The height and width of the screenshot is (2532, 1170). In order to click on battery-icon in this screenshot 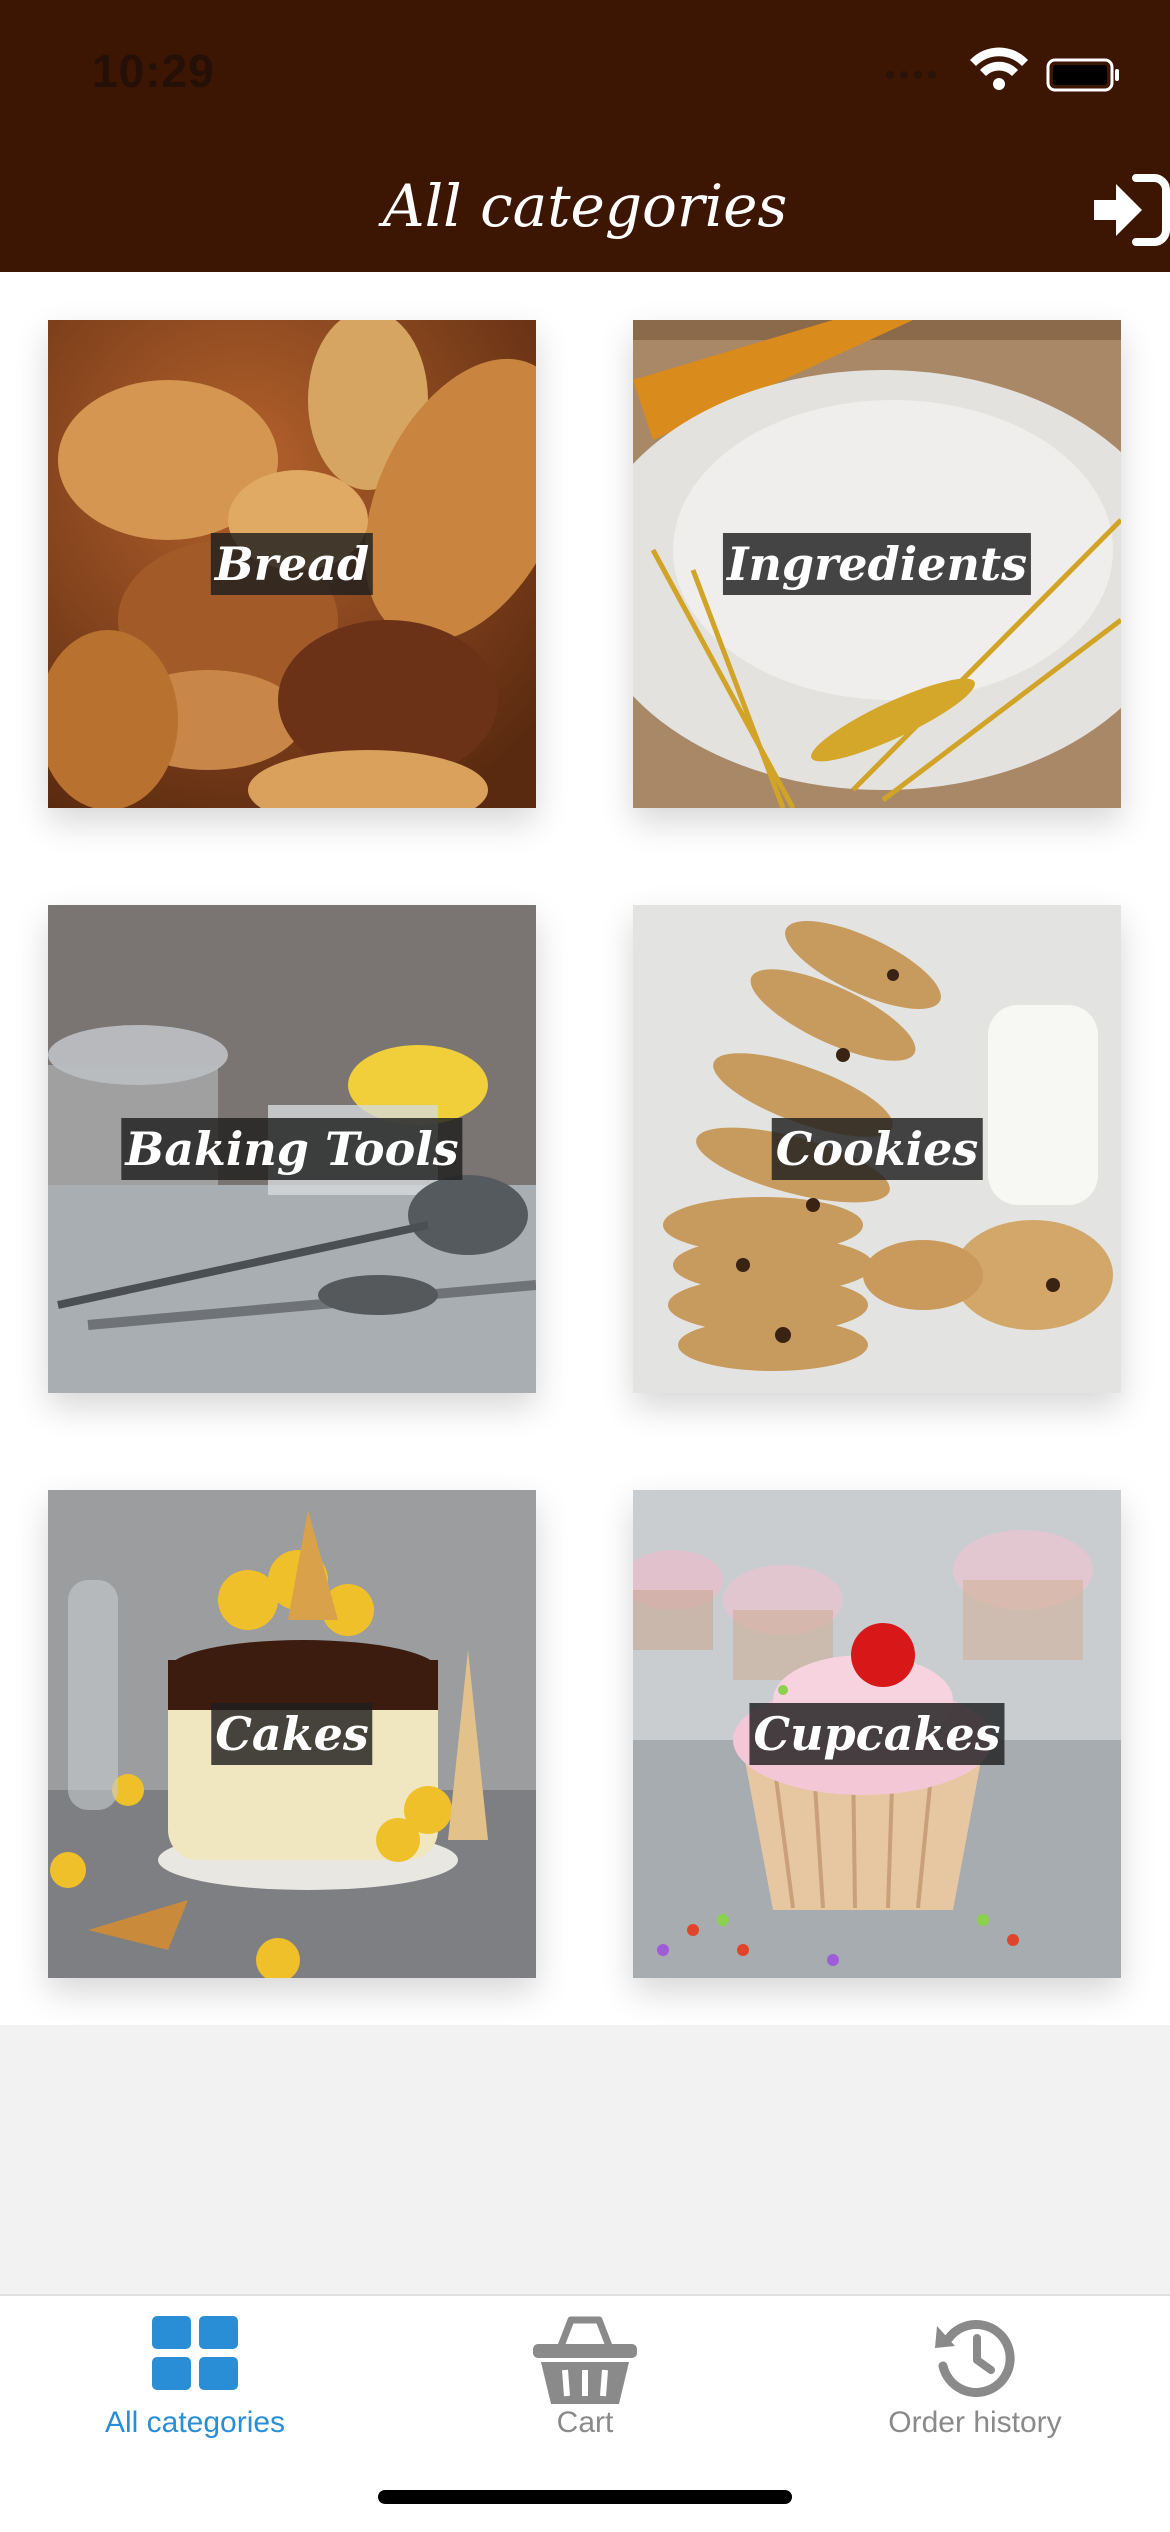, I will do `click(1082, 75)`.